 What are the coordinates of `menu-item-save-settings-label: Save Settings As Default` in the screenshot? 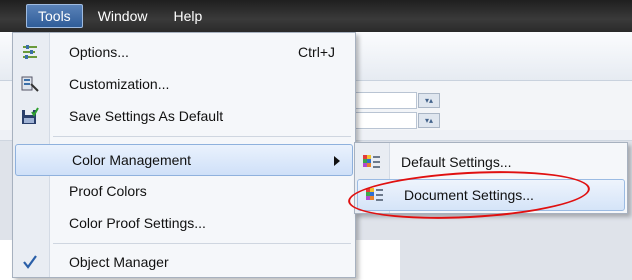 It's located at (146, 116).